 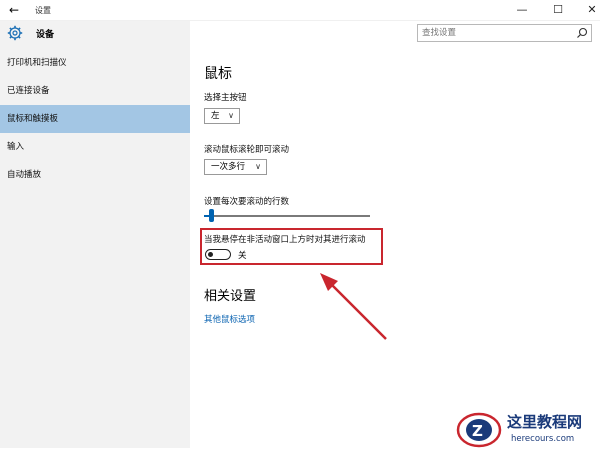 What do you see at coordinates (589, 10) in the screenshot?
I see `close-button: ✕` at bounding box center [589, 10].